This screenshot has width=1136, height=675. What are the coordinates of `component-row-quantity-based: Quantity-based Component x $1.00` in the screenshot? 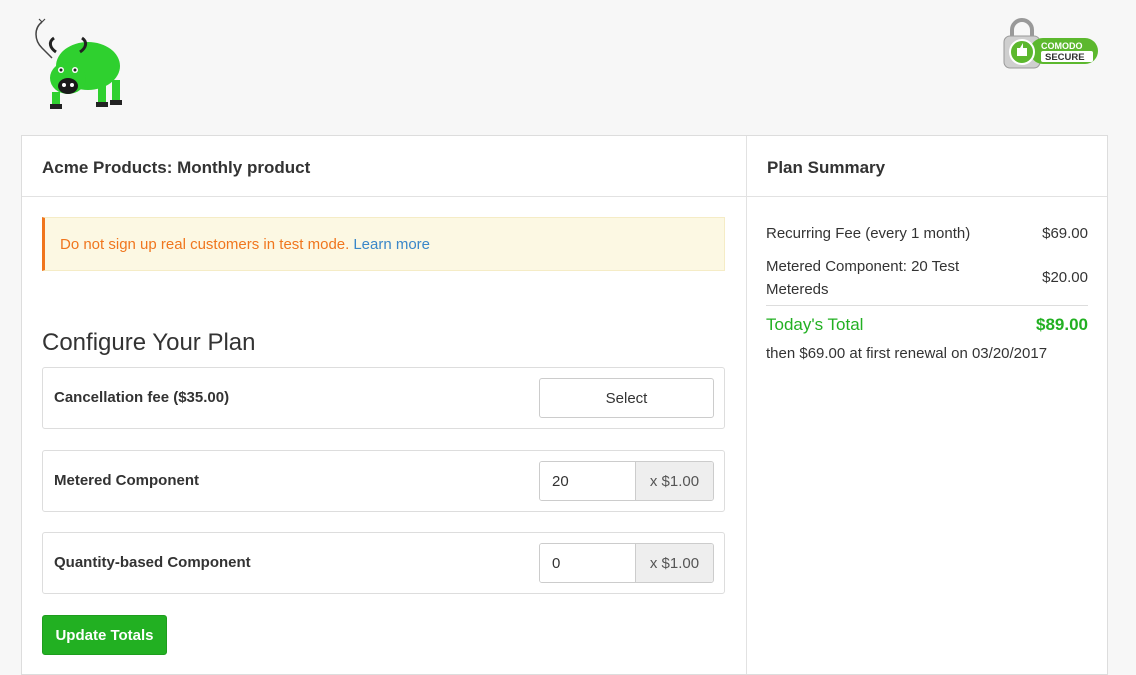 It's located at (383, 563).